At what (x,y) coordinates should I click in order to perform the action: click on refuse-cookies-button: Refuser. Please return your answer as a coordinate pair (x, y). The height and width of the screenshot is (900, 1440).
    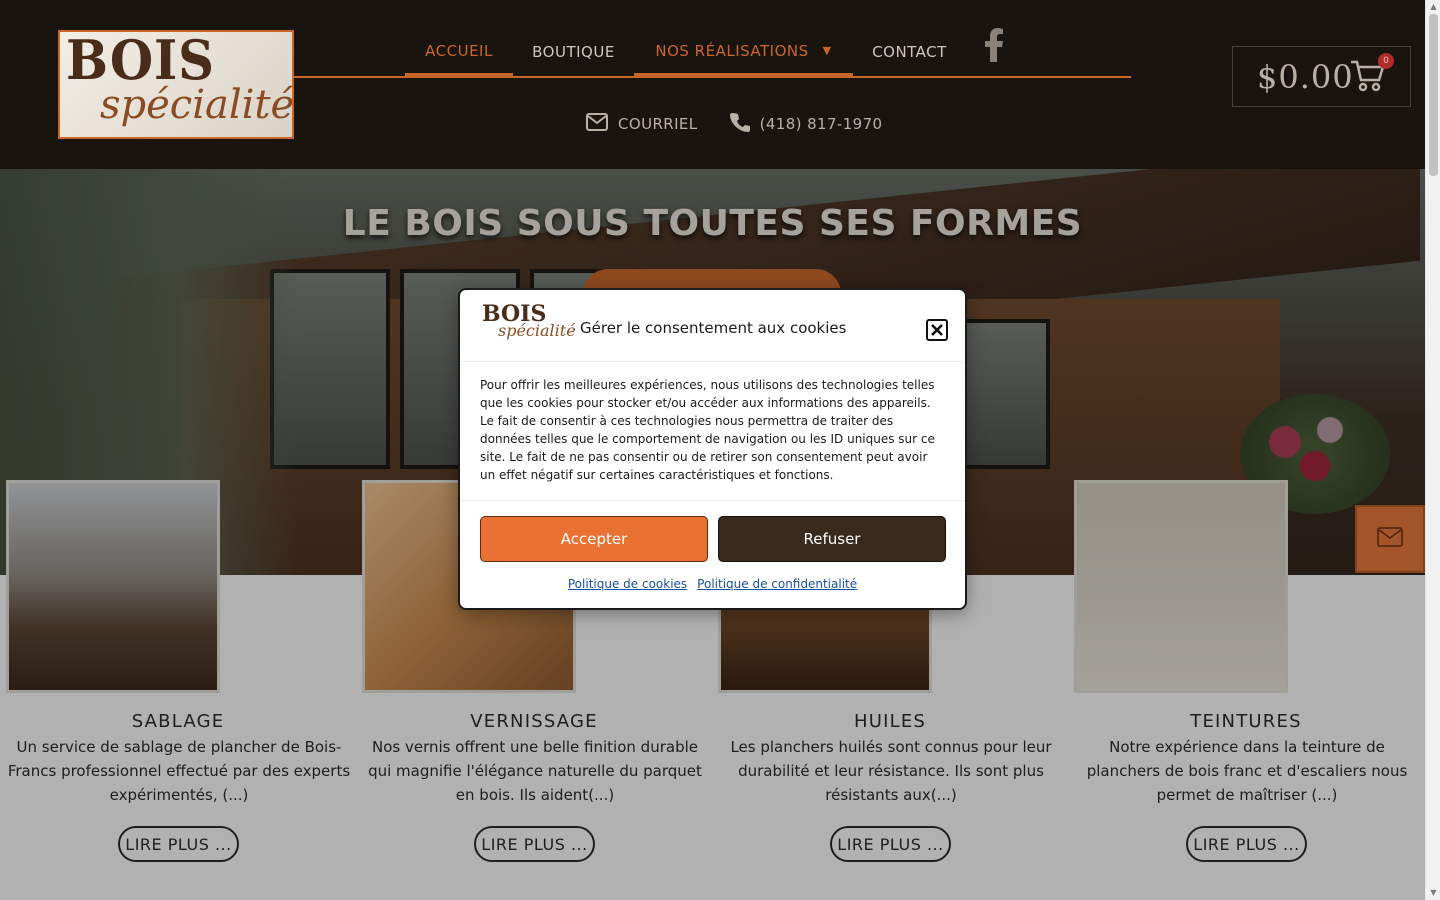
    Looking at the image, I should click on (832, 539).